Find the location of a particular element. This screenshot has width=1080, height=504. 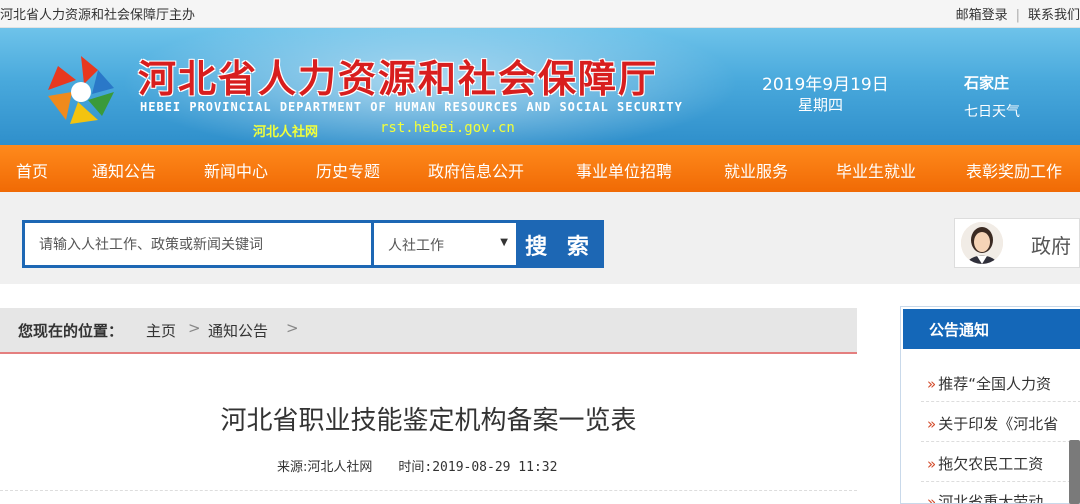

dropdown-arrow-icon: ▼ is located at coordinates (504, 242).